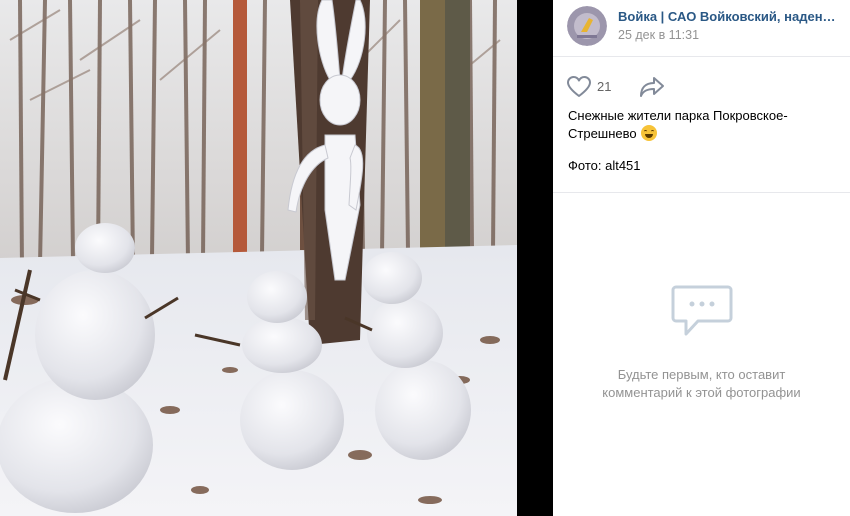 This screenshot has width=850, height=516. Describe the element at coordinates (658, 35) in the screenshot. I see `post-date: 25 дек в 11:31` at that location.